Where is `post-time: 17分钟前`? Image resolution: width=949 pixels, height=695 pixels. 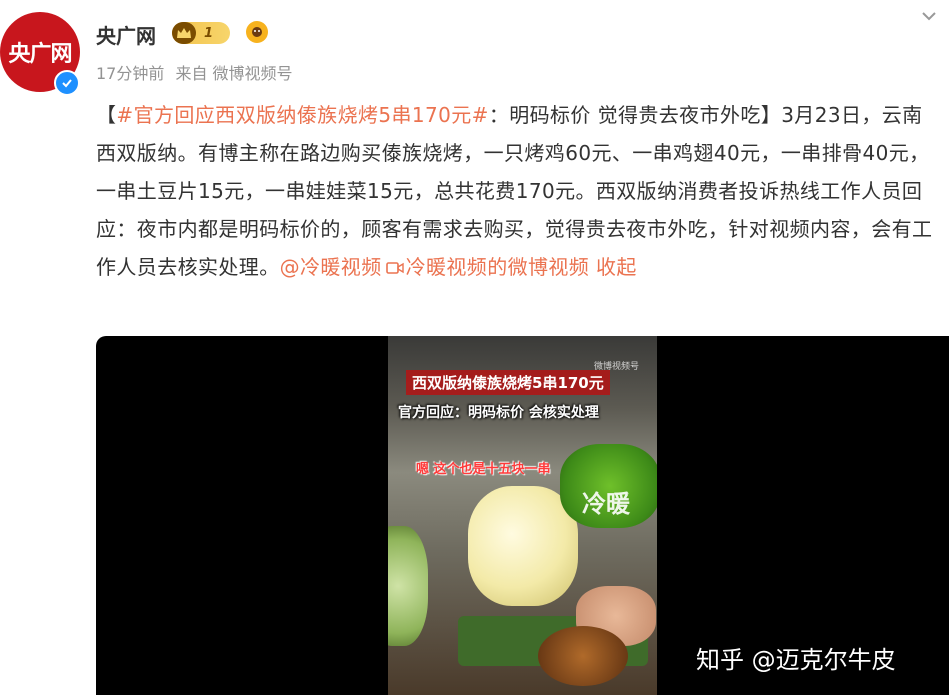
post-time: 17分钟前 is located at coordinates (130, 73).